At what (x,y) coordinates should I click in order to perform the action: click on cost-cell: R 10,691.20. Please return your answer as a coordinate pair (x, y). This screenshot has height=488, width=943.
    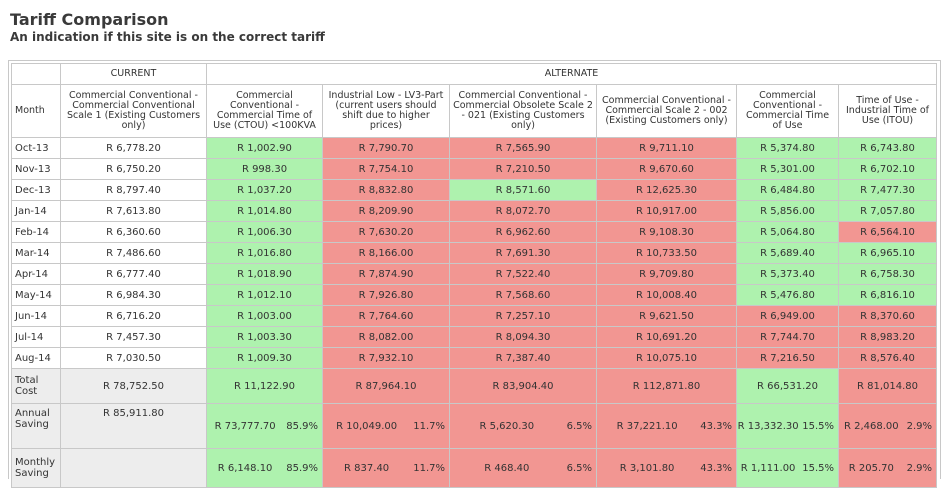
    Looking at the image, I should click on (666, 337).